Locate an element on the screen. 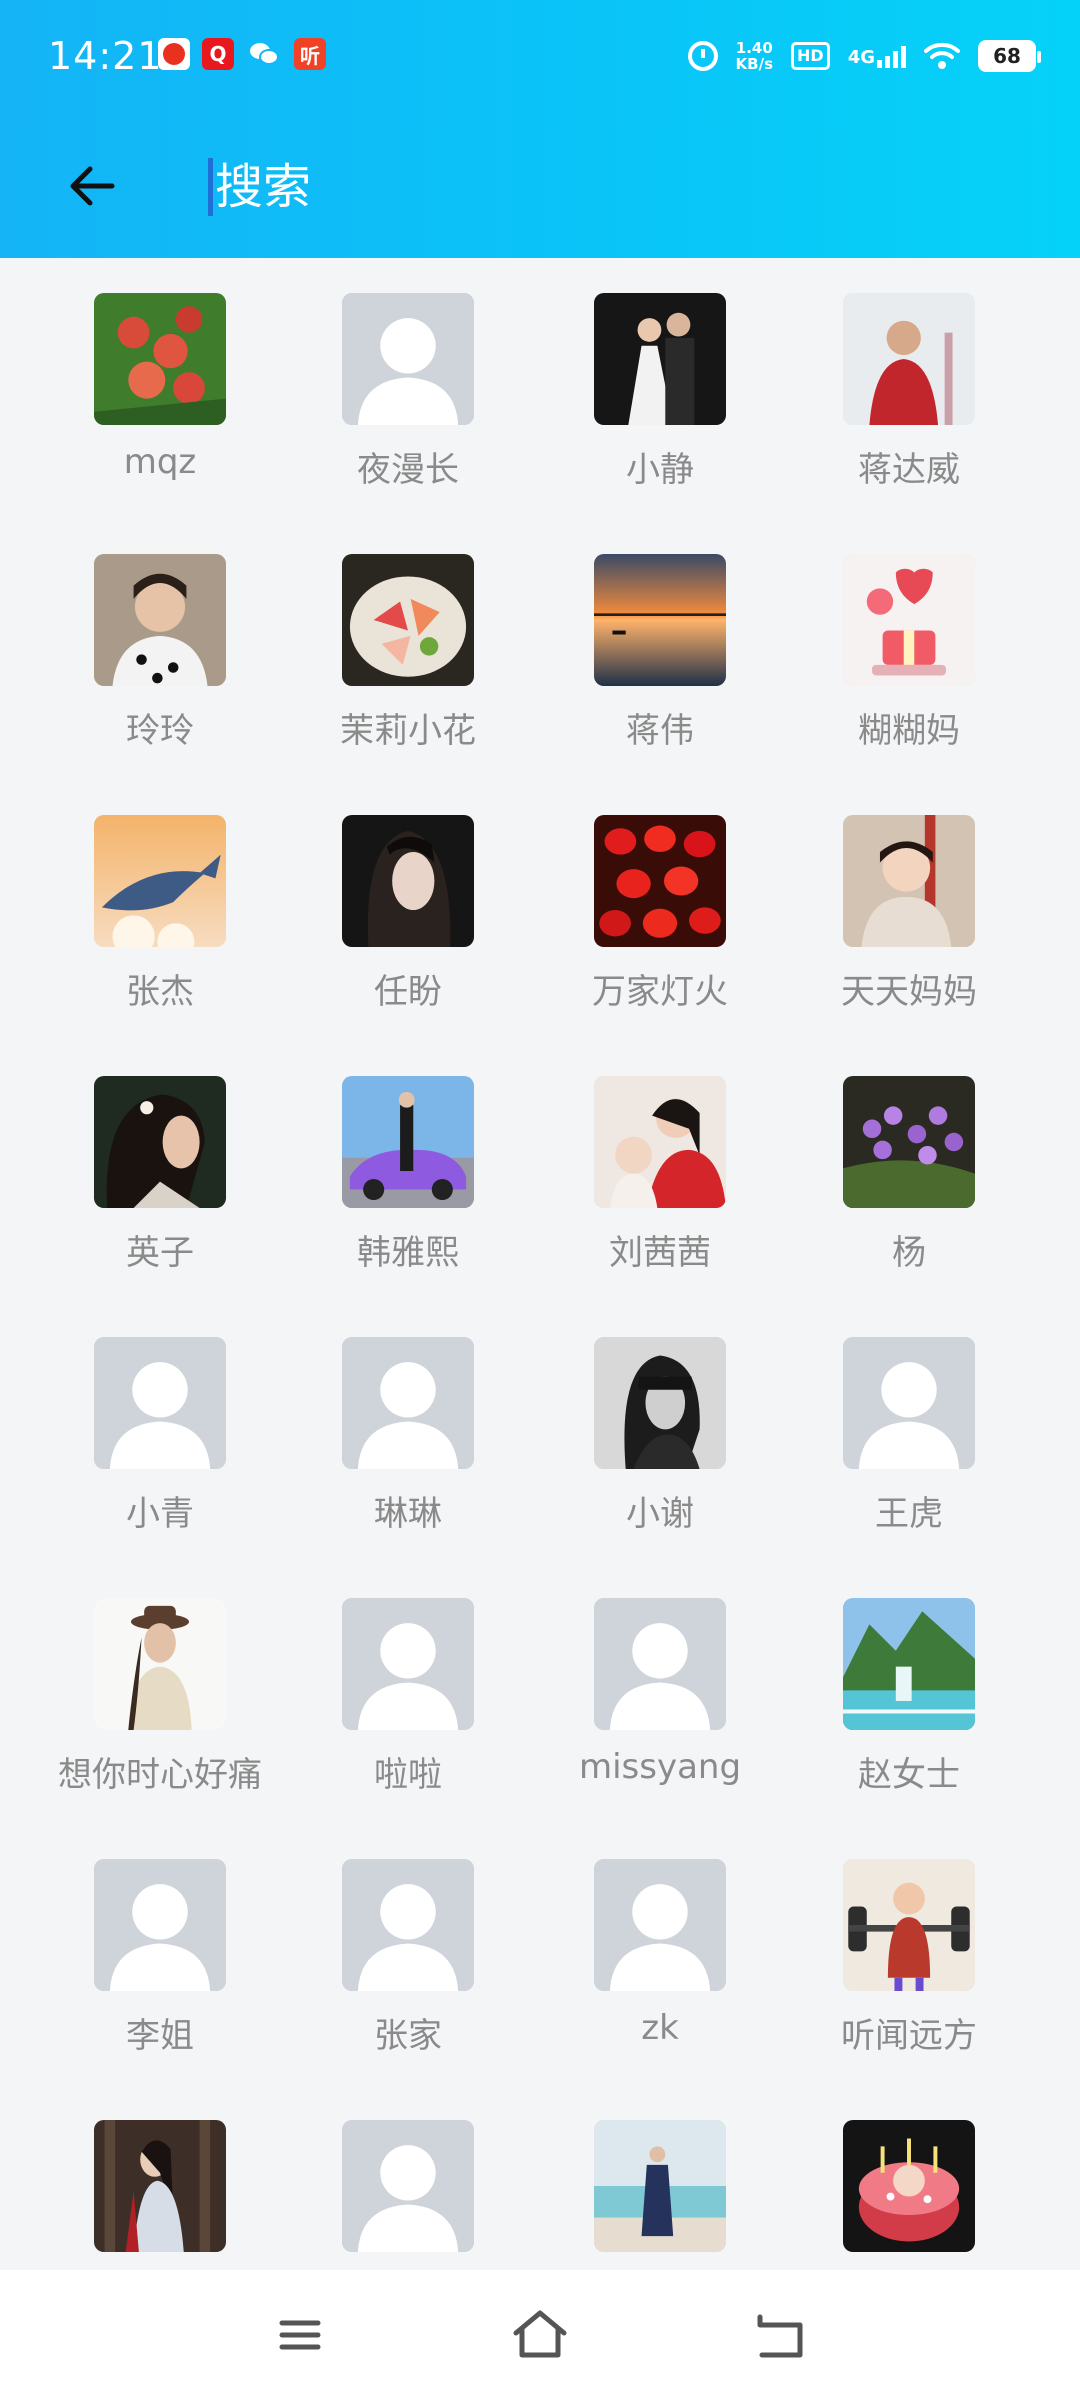 The width and height of the screenshot is (1080, 2400). contact-item: 赵女士 is located at coordinates (909, 1693).